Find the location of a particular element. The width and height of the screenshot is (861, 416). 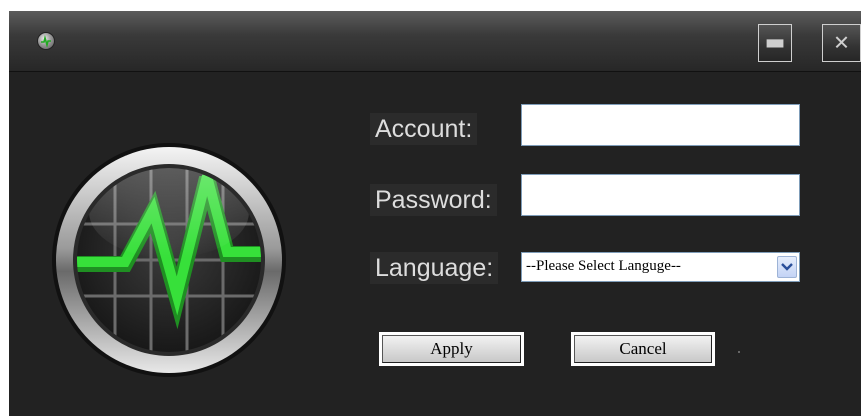

apply-button-label: Apply is located at coordinates (451, 349).